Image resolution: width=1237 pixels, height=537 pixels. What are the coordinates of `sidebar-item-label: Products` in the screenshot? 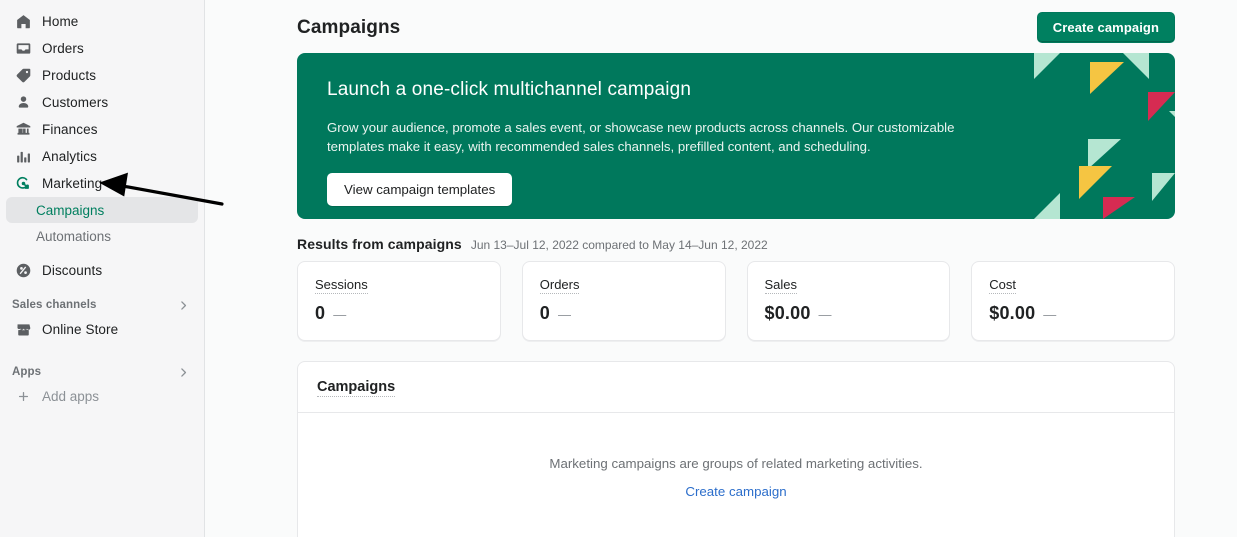 It's located at (69, 75).